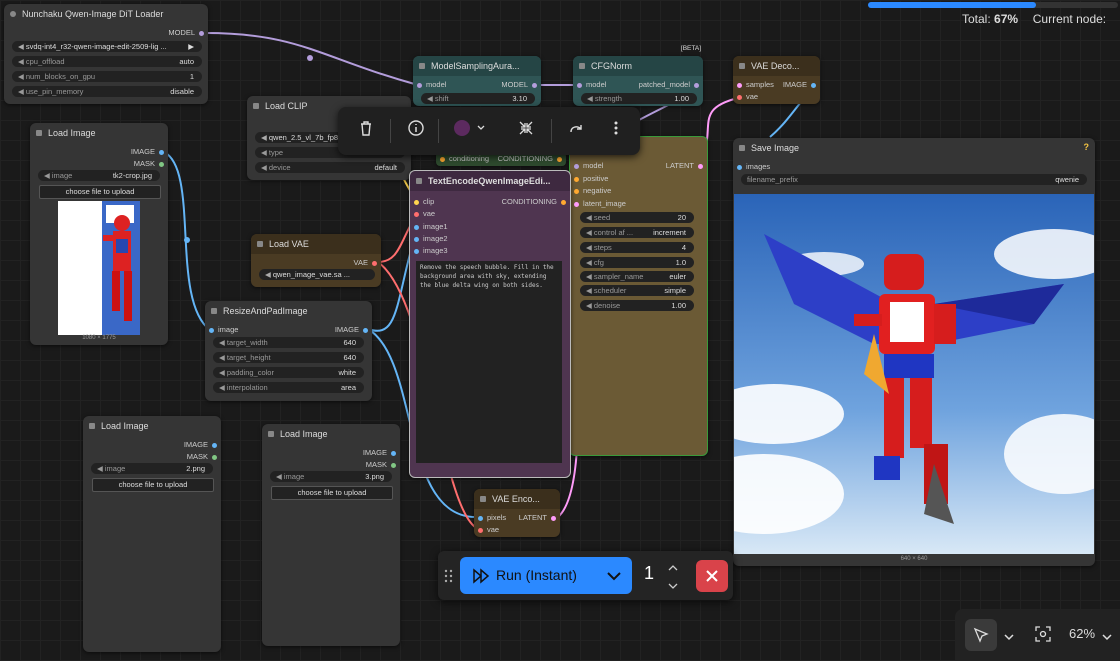 This screenshot has width=1120, height=661. What do you see at coordinates (669, 84) in the screenshot?
I see `output-patched-model: patched_model` at bounding box center [669, 84].